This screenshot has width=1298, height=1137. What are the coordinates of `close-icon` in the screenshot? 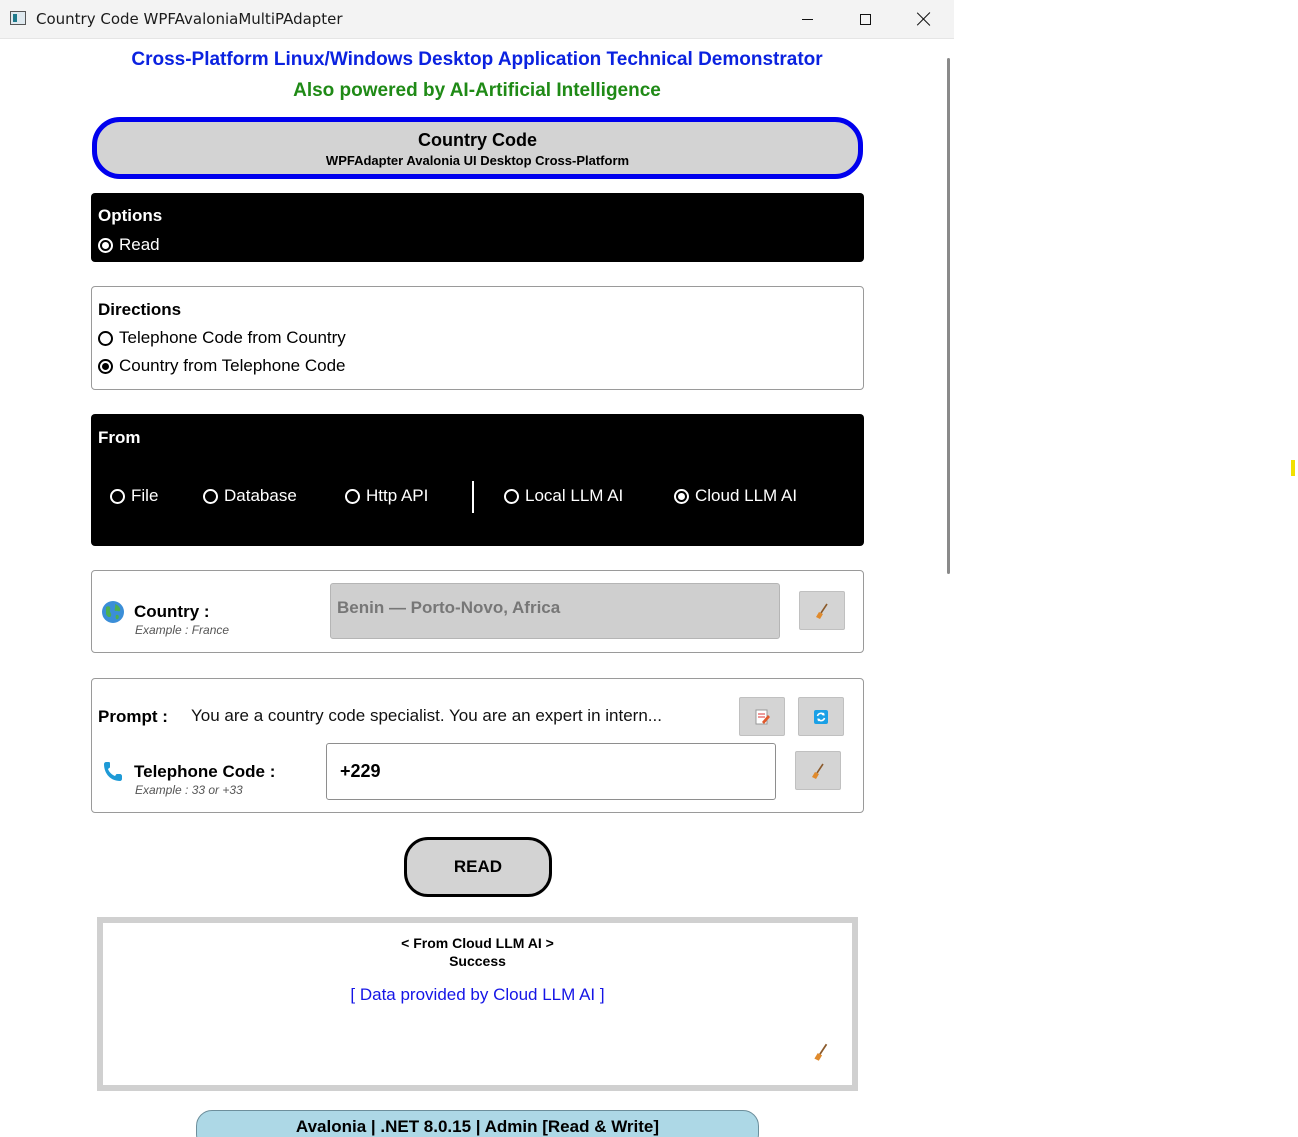 It's located at (924, 19).